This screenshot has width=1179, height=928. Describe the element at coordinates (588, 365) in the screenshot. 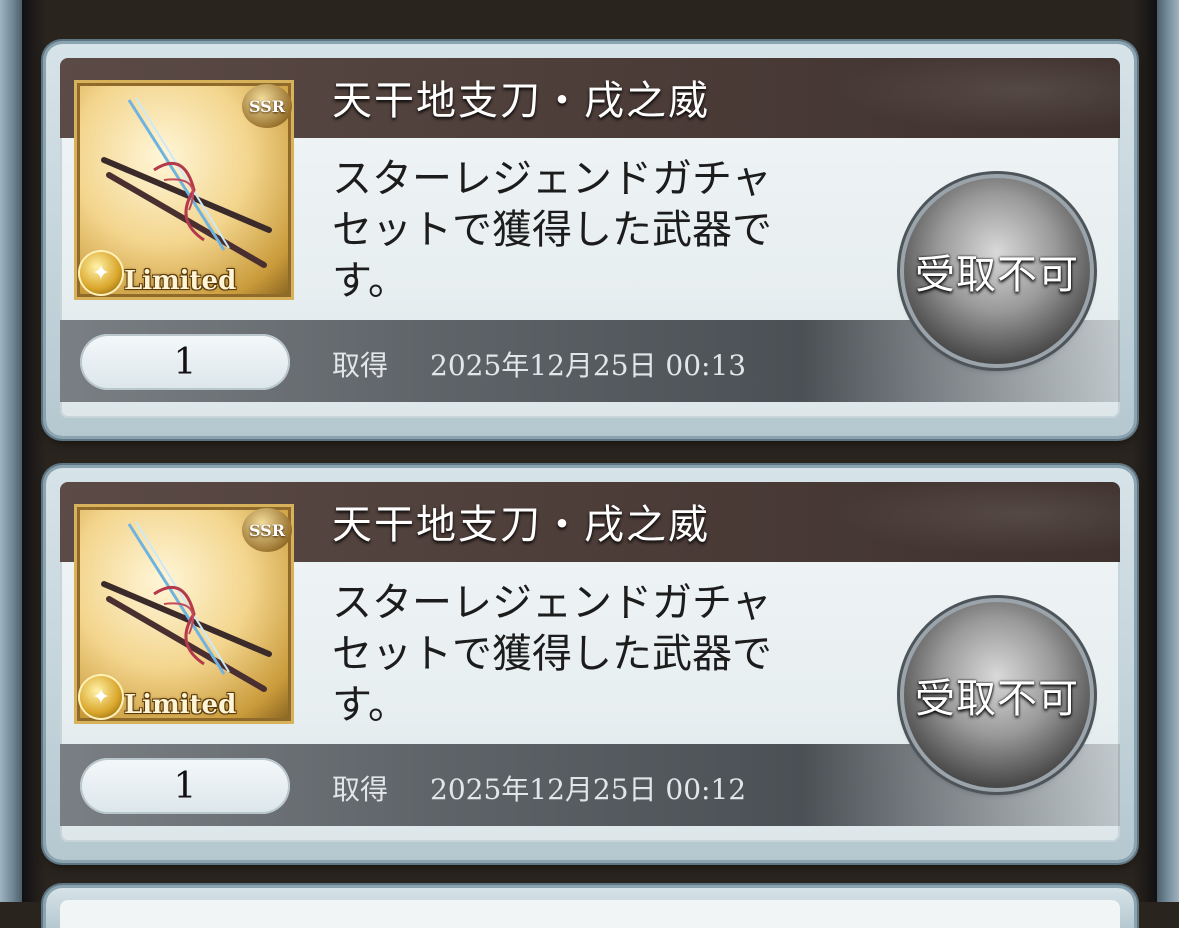

I see `acquired-date: 2025年12月25日 00:13` at that location.